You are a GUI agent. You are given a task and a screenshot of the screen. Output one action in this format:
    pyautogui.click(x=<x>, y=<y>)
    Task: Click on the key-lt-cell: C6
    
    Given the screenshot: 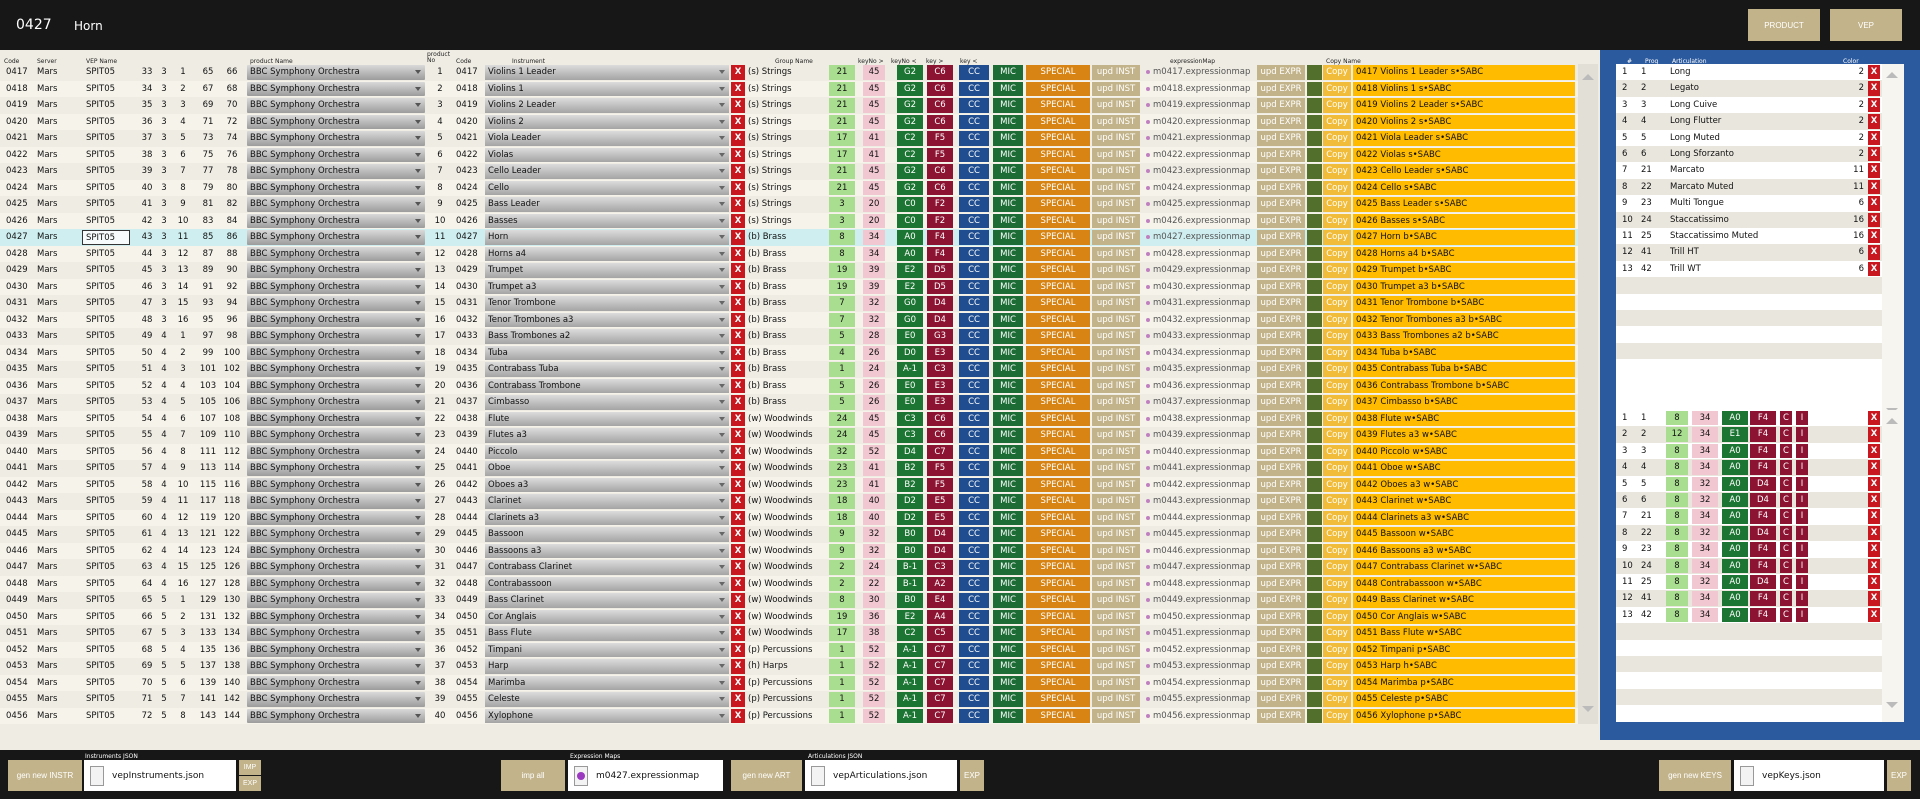 What is the action you would take?
    pyautogui.click(x=940, y=105)
    